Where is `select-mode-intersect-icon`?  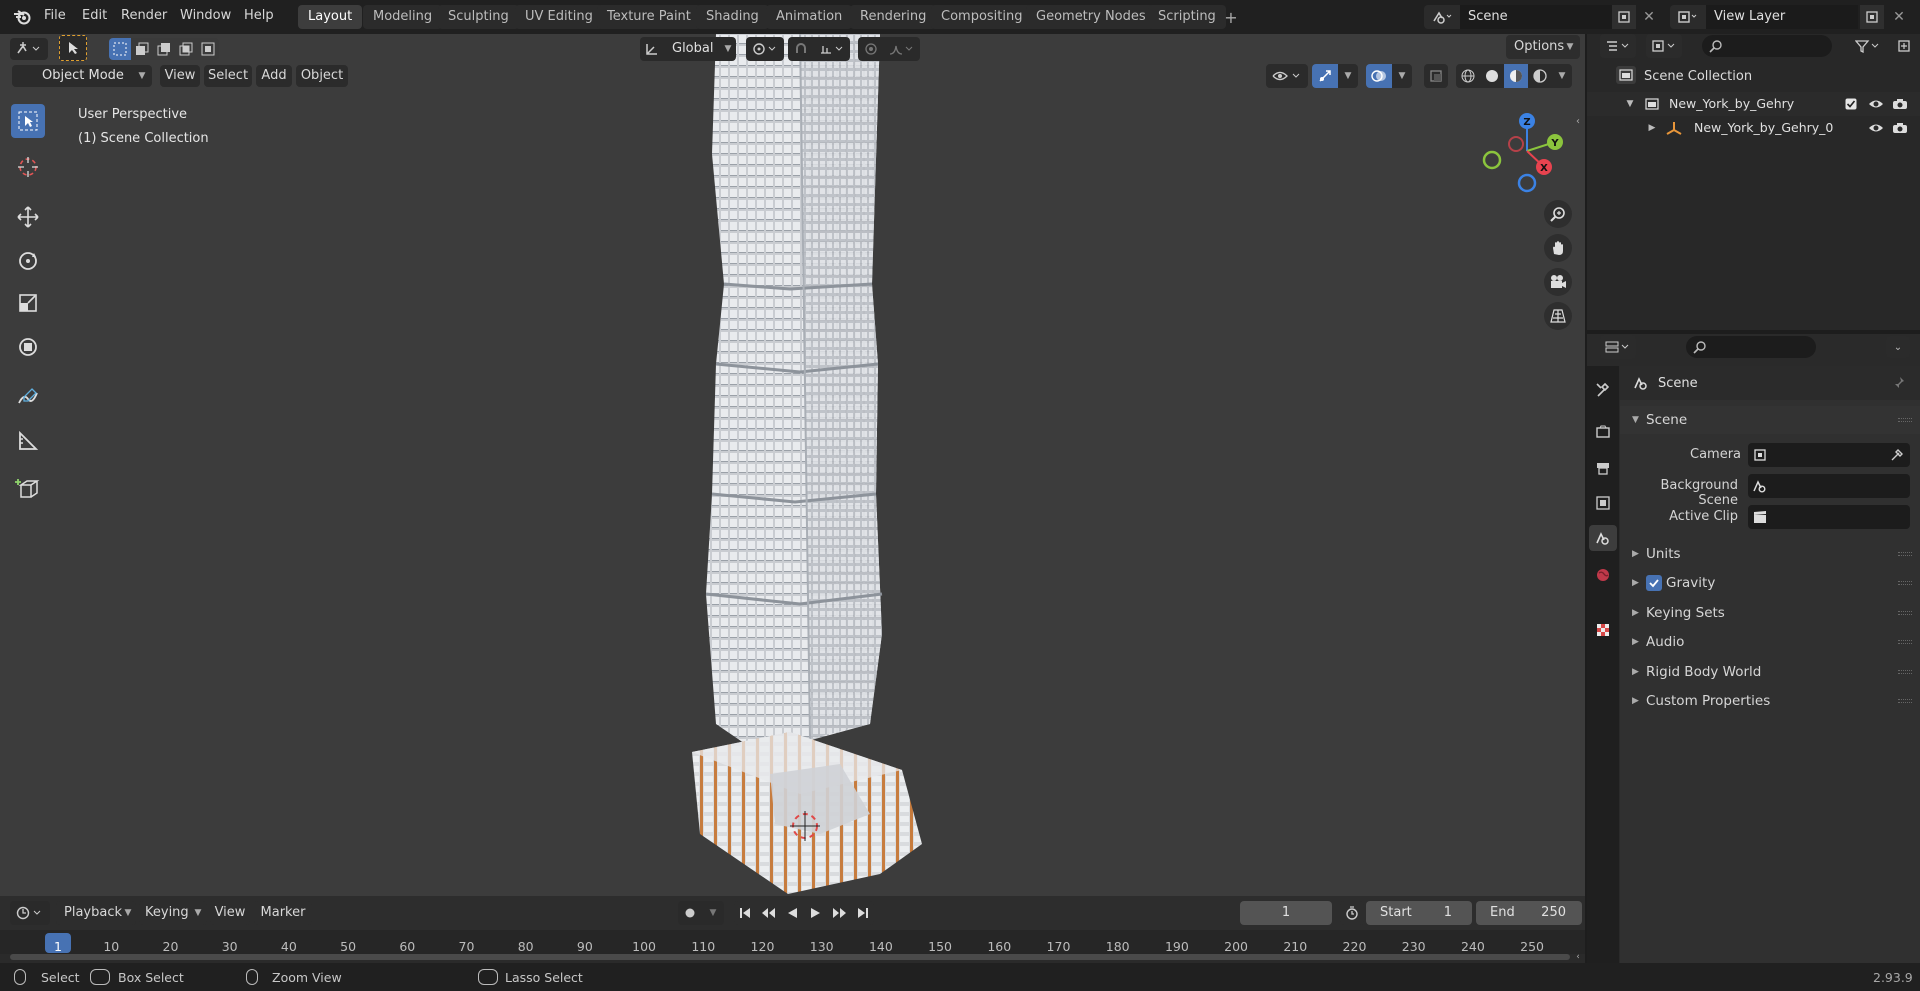 select-mode-intersect-icon is located at coordinates (208, 49).